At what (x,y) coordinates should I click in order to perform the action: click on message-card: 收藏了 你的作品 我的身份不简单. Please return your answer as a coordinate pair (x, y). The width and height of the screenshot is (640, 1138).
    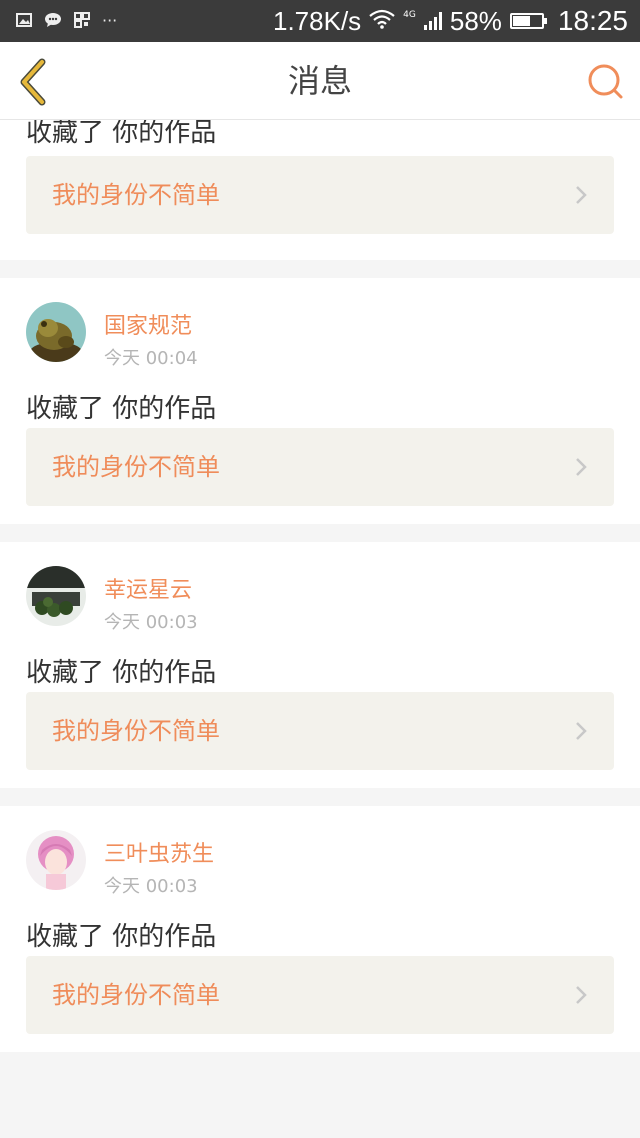
    Looking at the image, I should click on (320, 190).